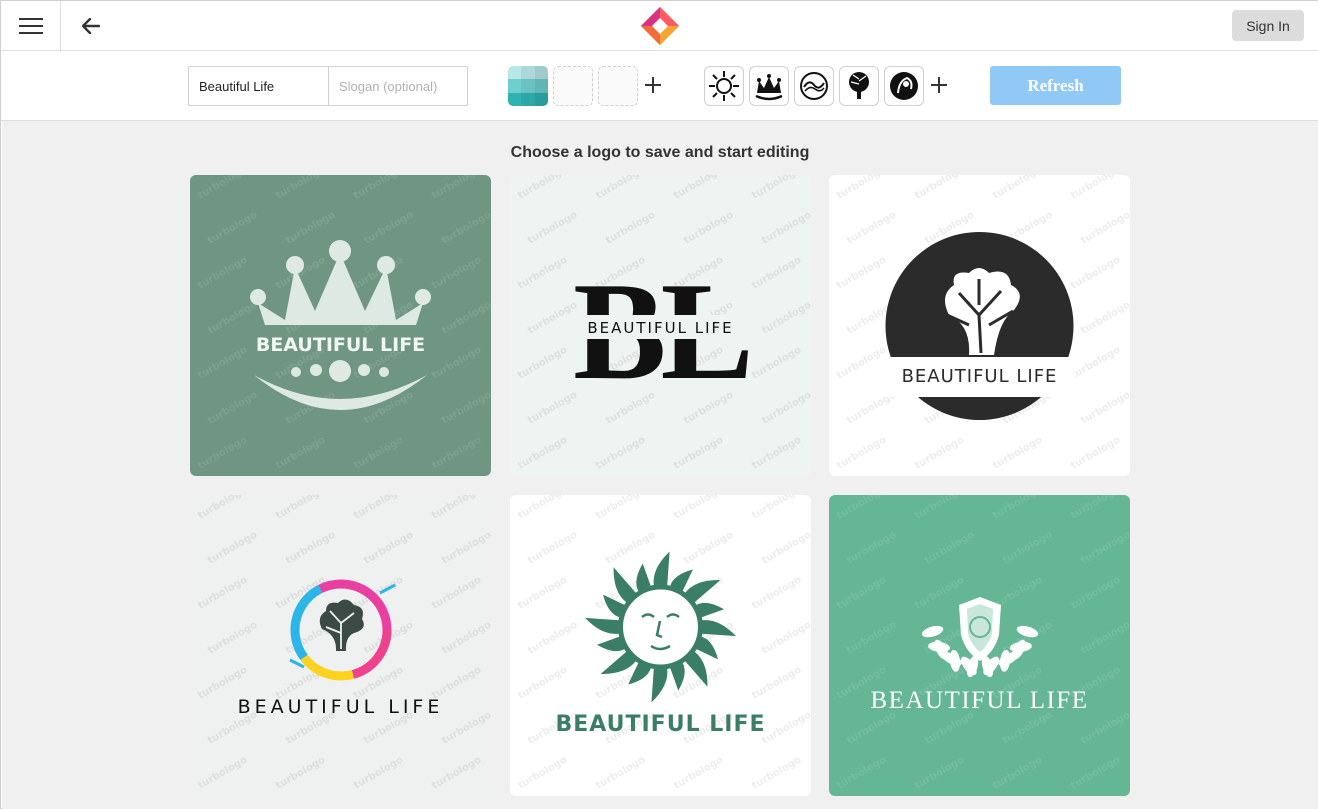 The image size is (1318, 809). I want to click on laurel-logo-art: BEAUTIFUL LIFE, so click(980, 655).